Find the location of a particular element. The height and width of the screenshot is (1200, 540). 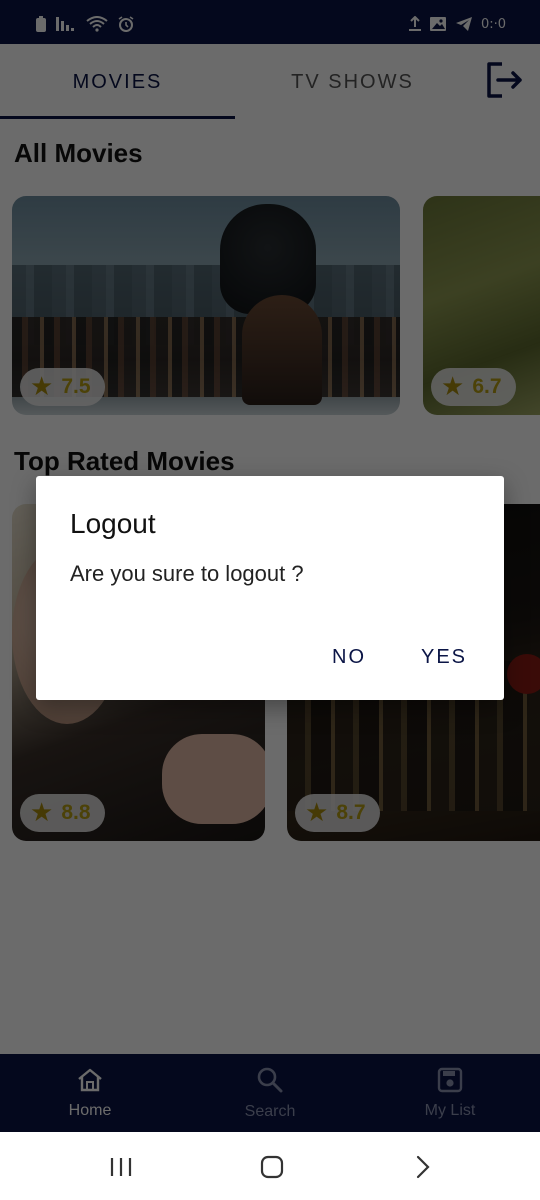

status-time: 0:·0 is located at coordinates (493, 24).